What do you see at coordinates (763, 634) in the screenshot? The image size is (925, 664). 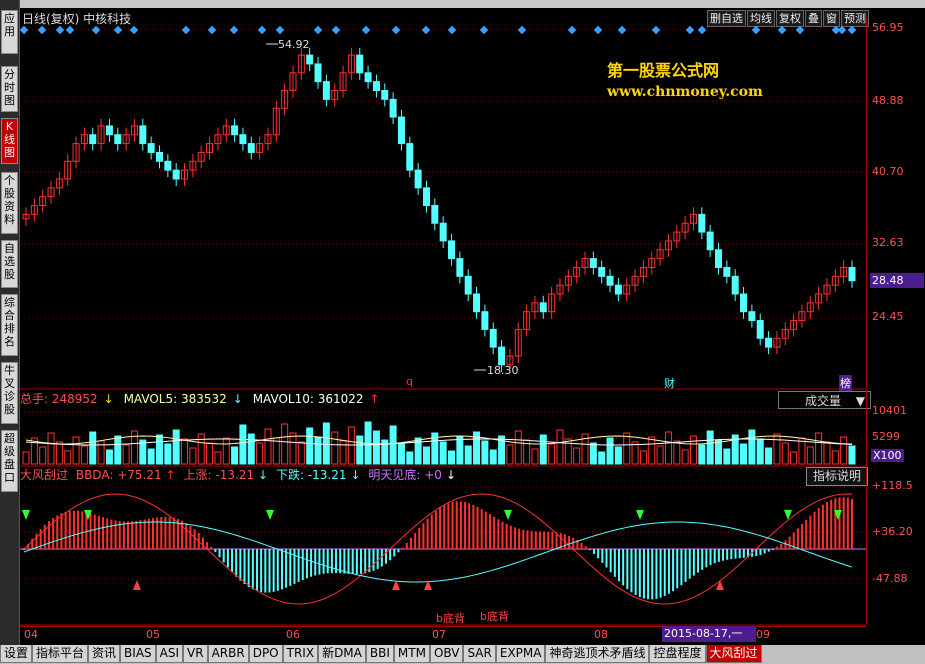 I see `date-axis-label: 09` at bounding box center [763, 634].